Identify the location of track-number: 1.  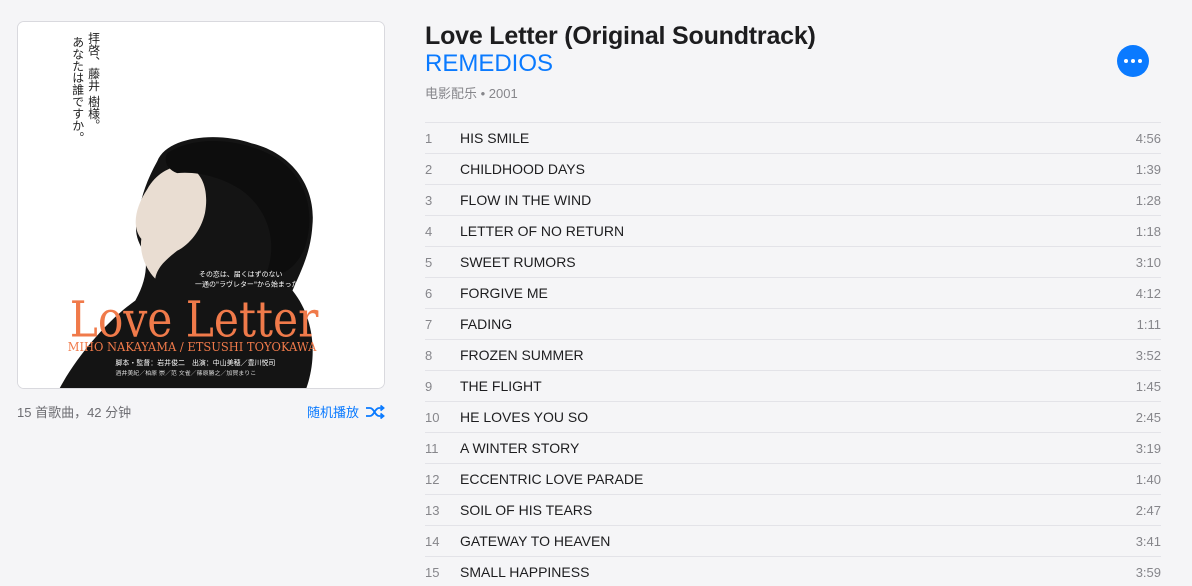
(429, 138).